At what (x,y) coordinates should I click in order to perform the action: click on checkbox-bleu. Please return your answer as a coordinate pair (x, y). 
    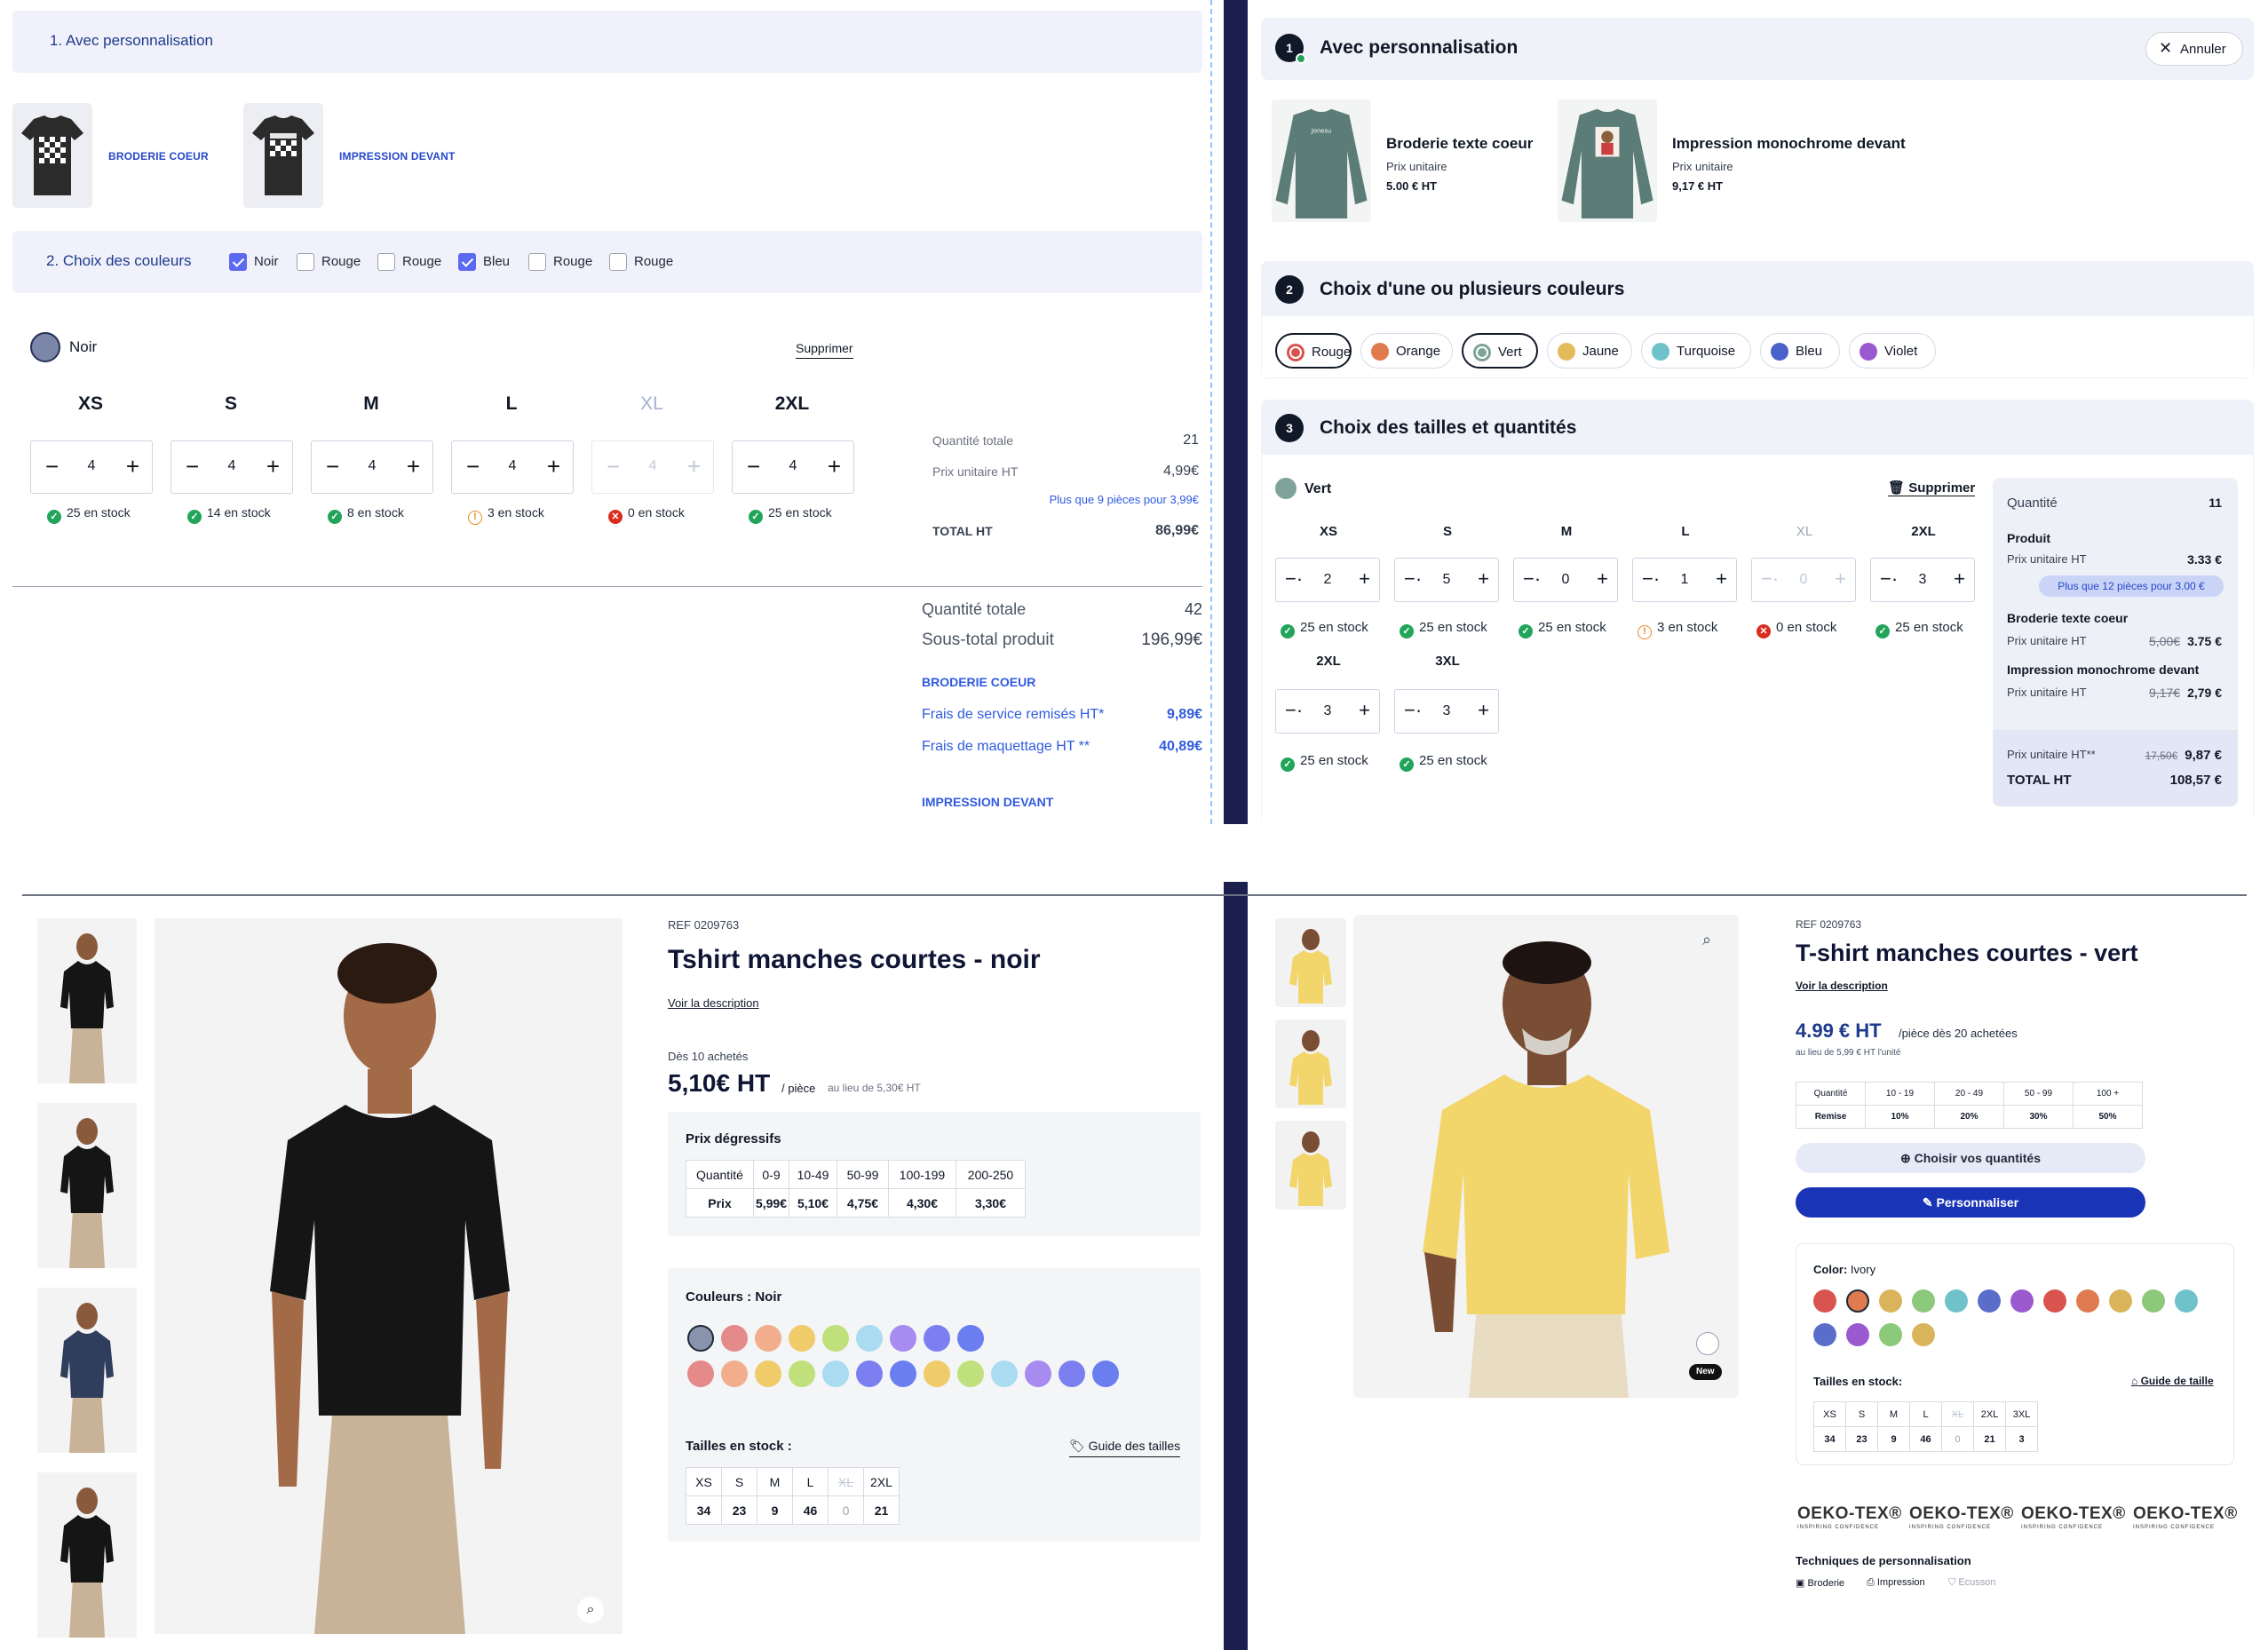
    Looking at the image, I should click on (467, 262).